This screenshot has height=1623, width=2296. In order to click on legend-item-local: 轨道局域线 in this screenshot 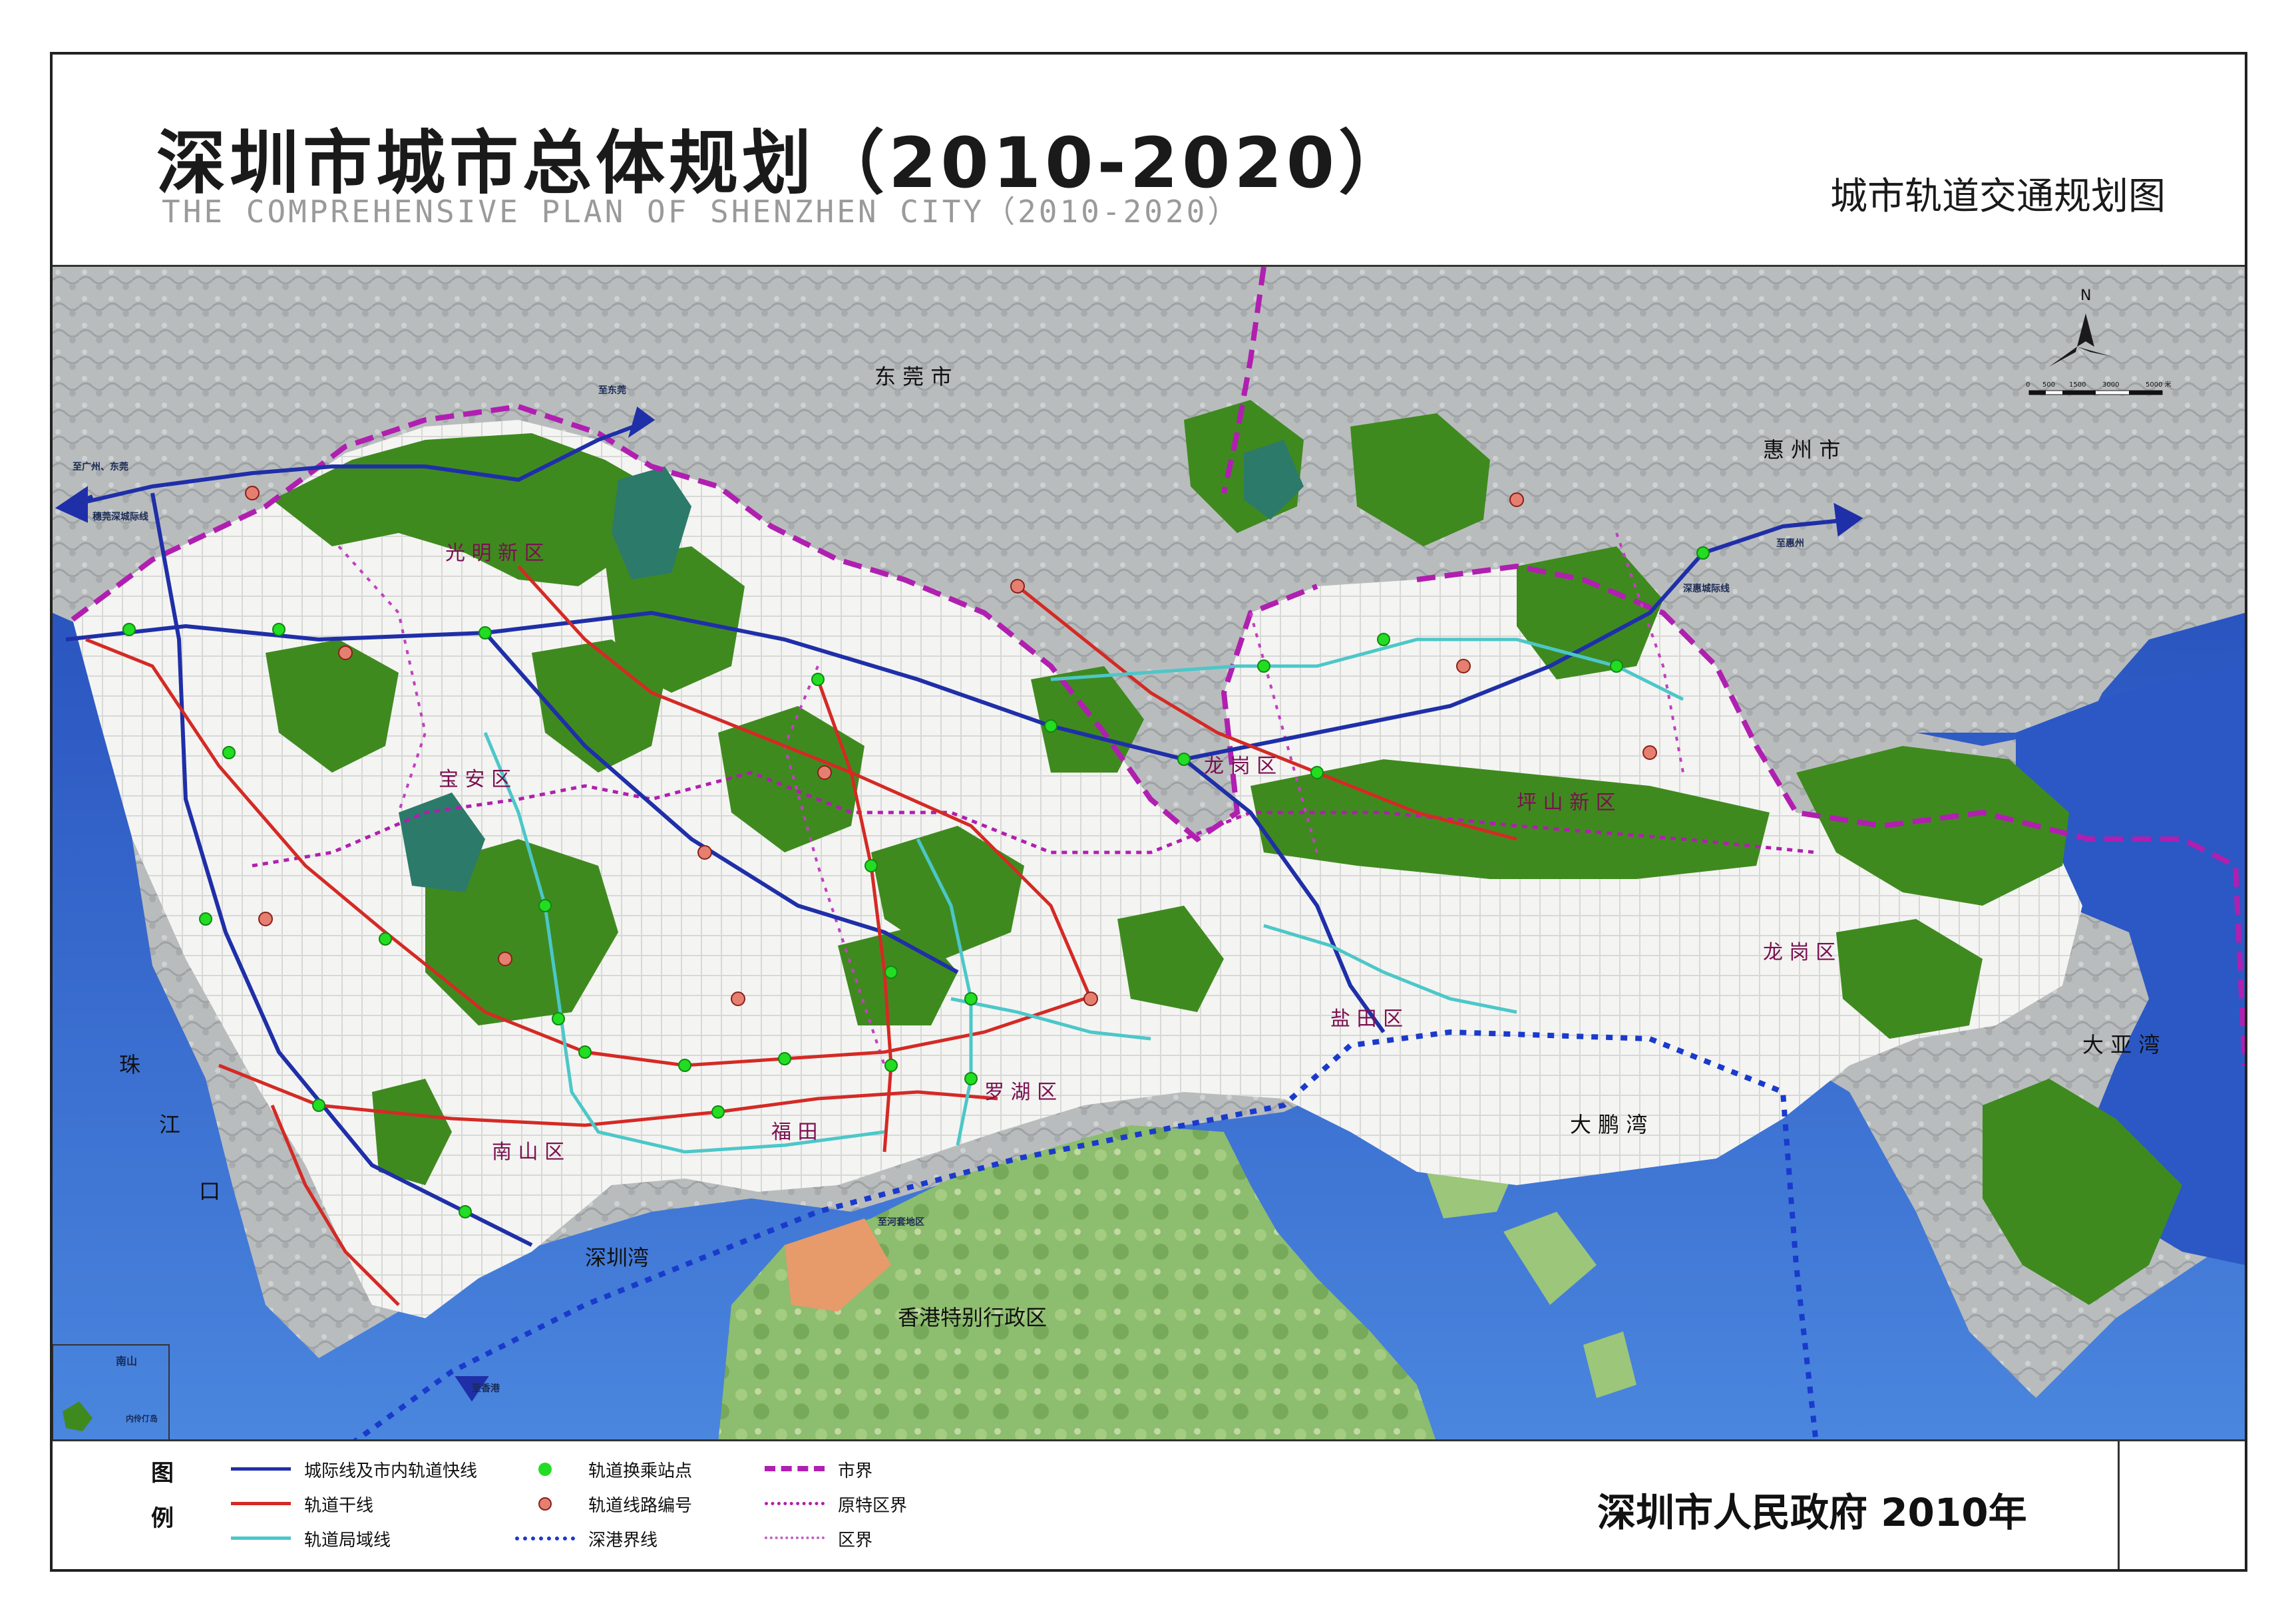, I will do `click(311, 1538)`.